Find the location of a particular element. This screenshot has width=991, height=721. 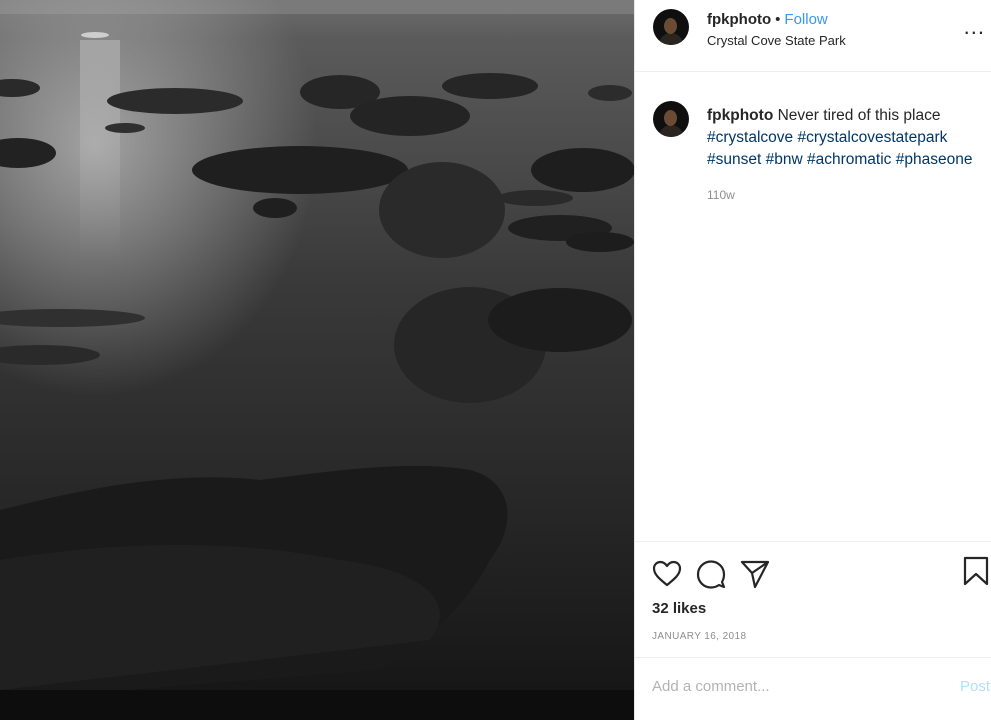

hashtag: #bnw is located at coordinates (784, 159).